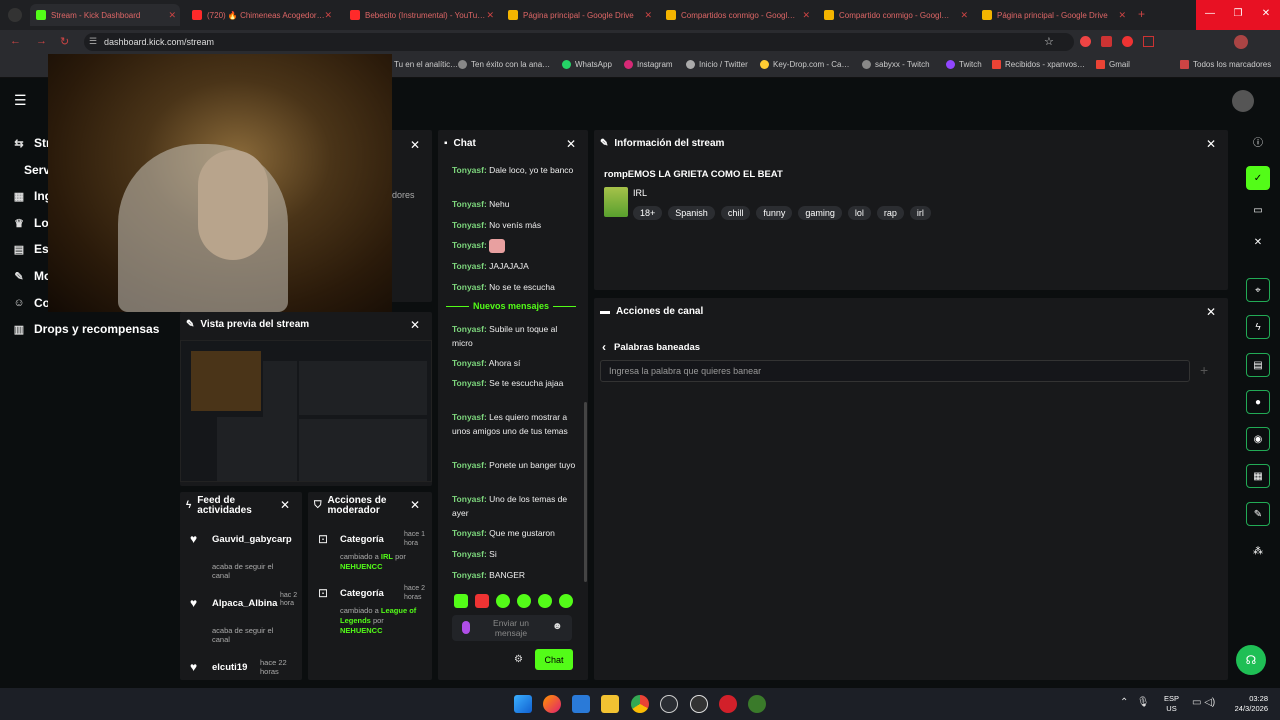 This screenshot has height=720, width=1280. What do you see at coordinates (587, 64) in the screenshot?
I see `bookmark: WhatsApp` at bounding box center [587, 64].